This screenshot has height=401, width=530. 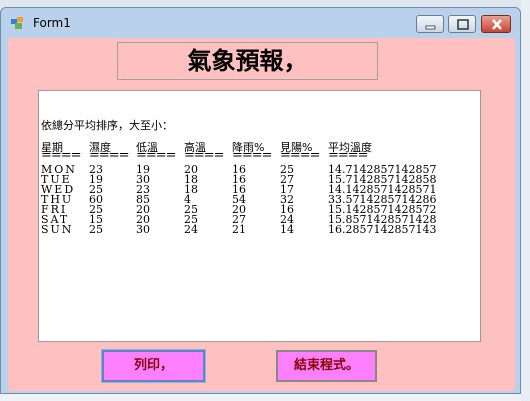 What do you see at coordinates (430, 24) in the screenshot?
I see `minimize-button` at bounding box center [430, 24].